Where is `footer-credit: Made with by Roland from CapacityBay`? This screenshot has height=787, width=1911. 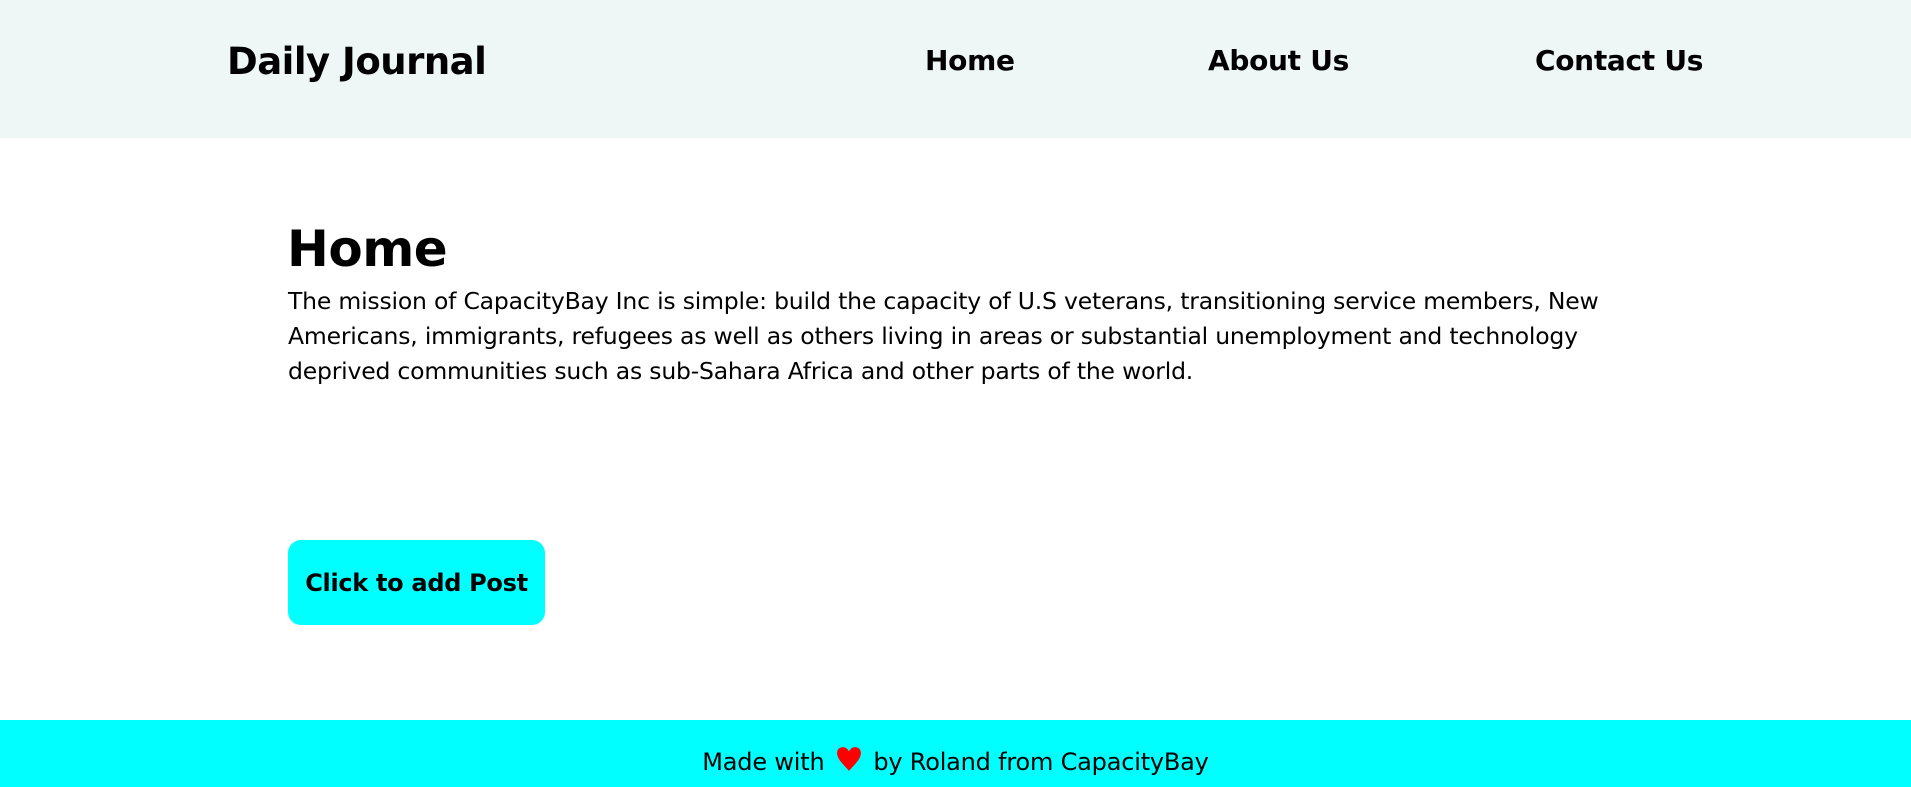
footer-credit: Made with by Roland from CapacityBay is located at coordinates (955, 761).